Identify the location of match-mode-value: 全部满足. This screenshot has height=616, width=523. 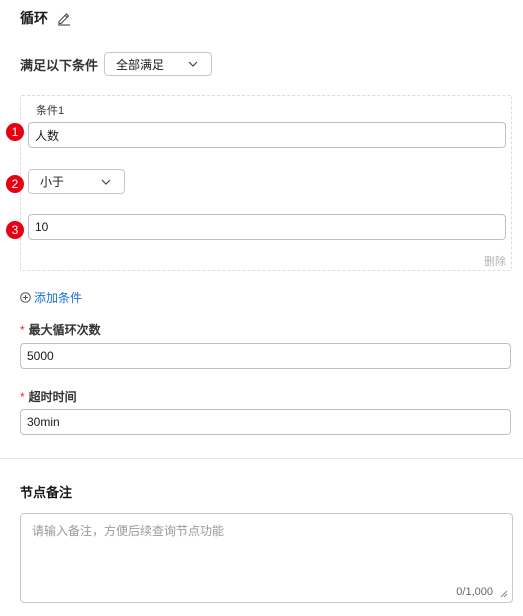
(140, 64).